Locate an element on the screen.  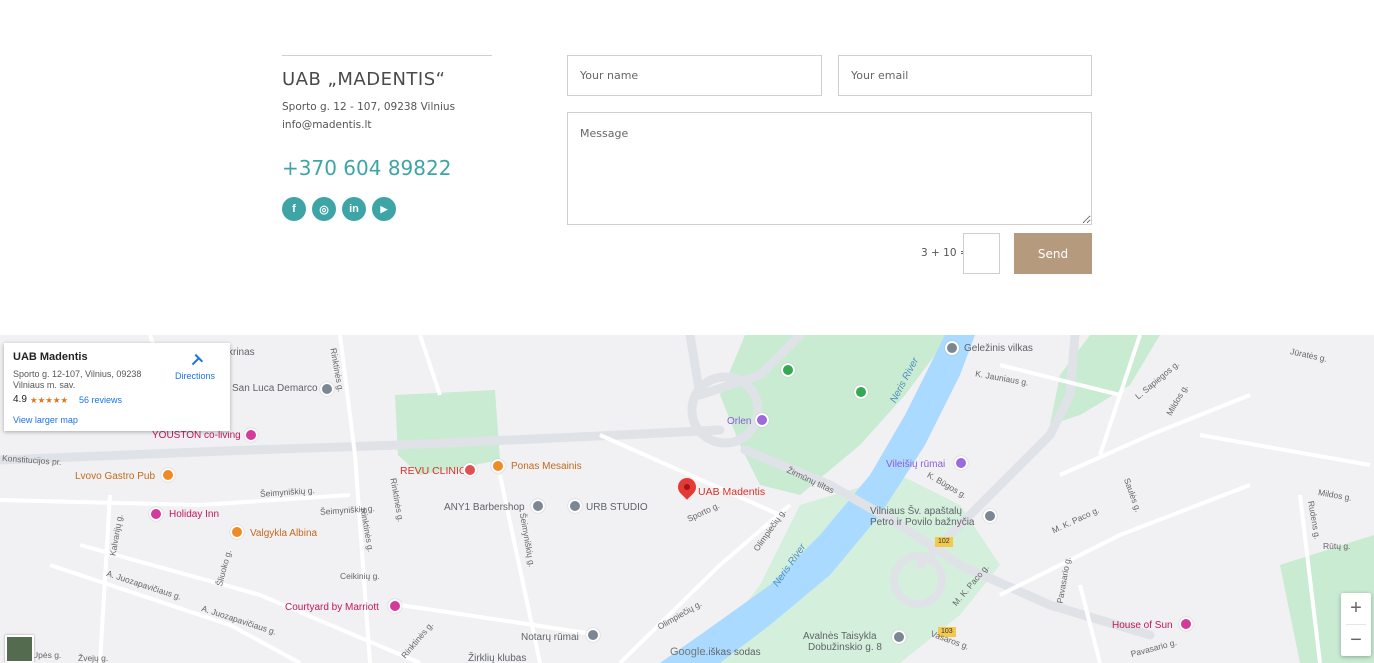
place-san-luca: San Luca Demarco is located at coordinates (275, 388).